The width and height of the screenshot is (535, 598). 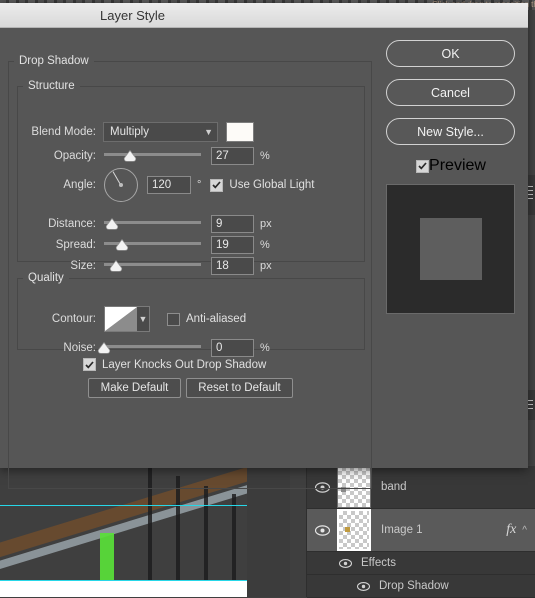 I want to click on ok-button: OK, so click(x=450, y=53).